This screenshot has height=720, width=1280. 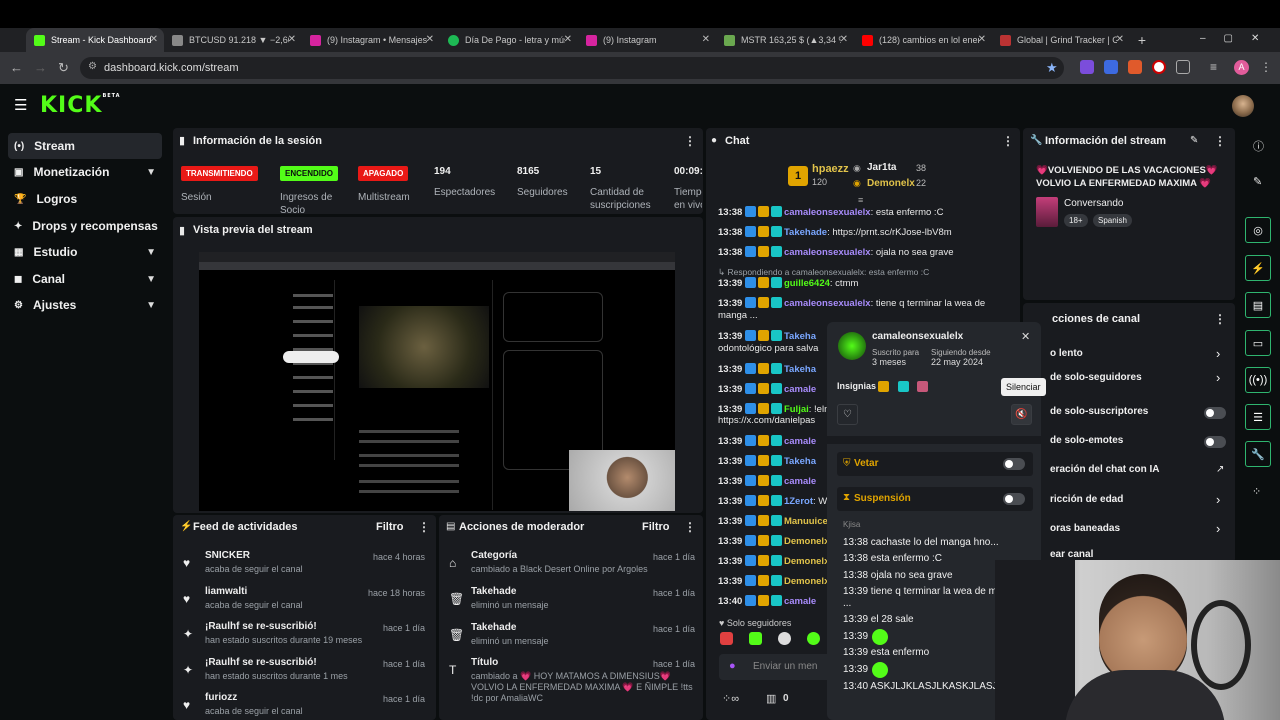 What do you see at coordinates (647, 40) in the screenshot?
I see `browser-tab: (9) Instagram ✕` at bounding box center [647, 40].